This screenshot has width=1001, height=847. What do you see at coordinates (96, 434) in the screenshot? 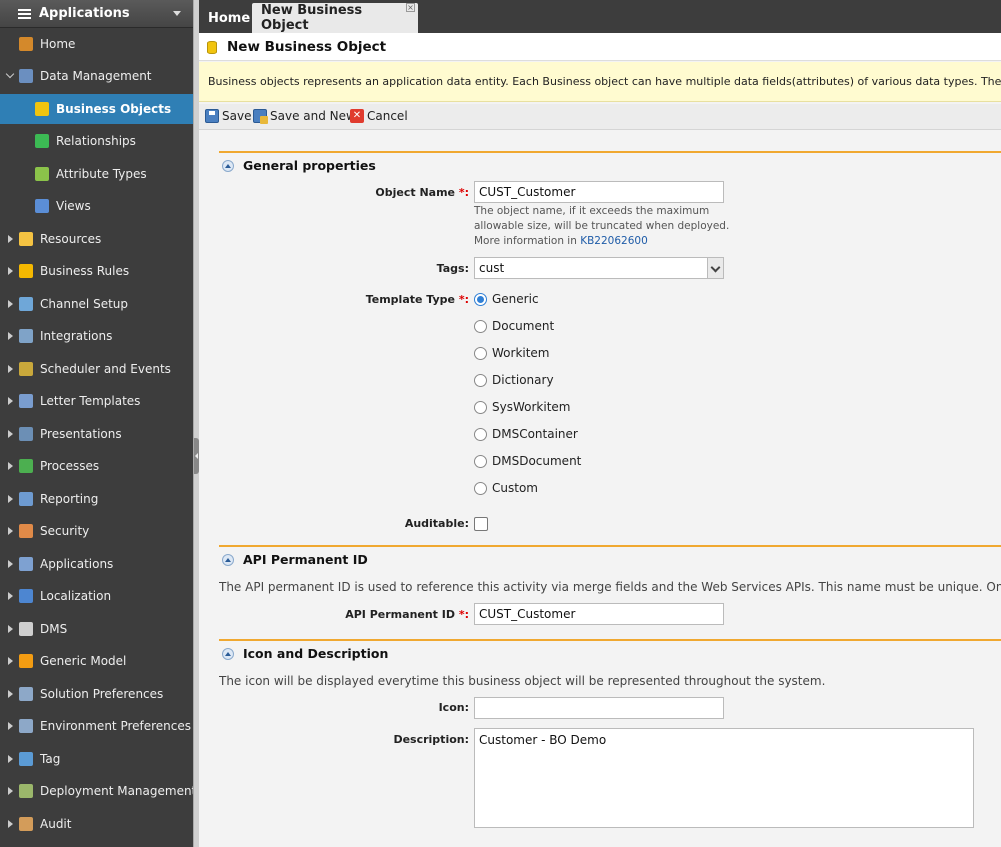
I see `sidebar-item-presentations: Presentations` at bounding box center [96, 434].